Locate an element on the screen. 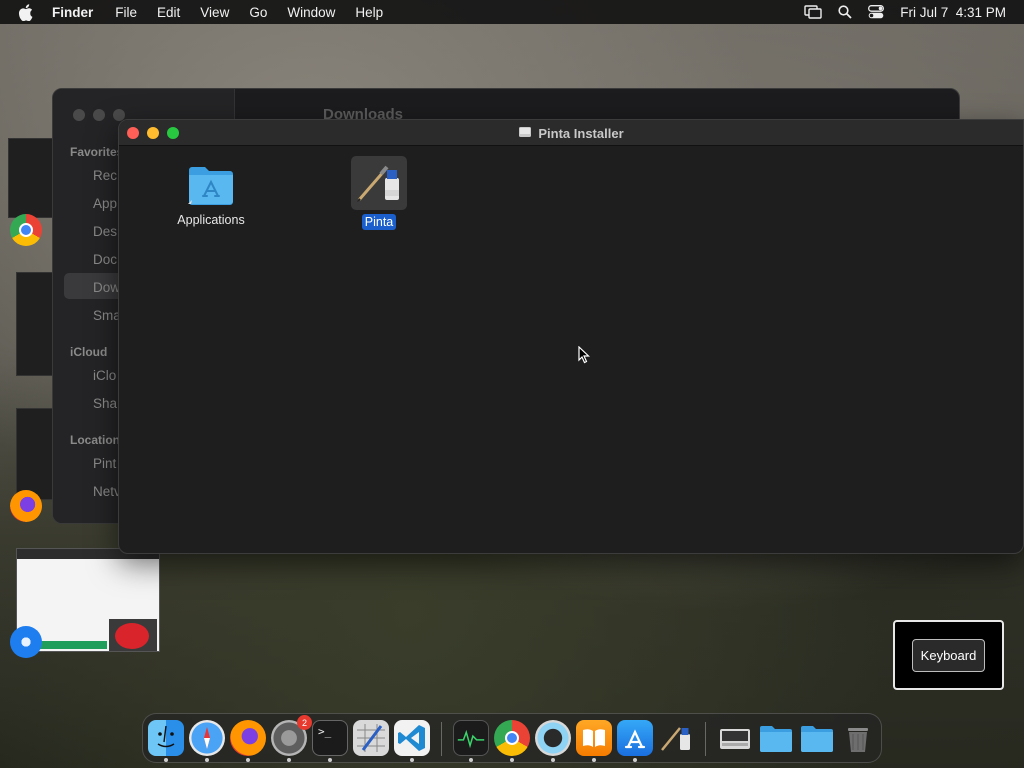 The height and width of the screenshot is (768, 1024). finder-running-dot is located at coordinates (166, 760).